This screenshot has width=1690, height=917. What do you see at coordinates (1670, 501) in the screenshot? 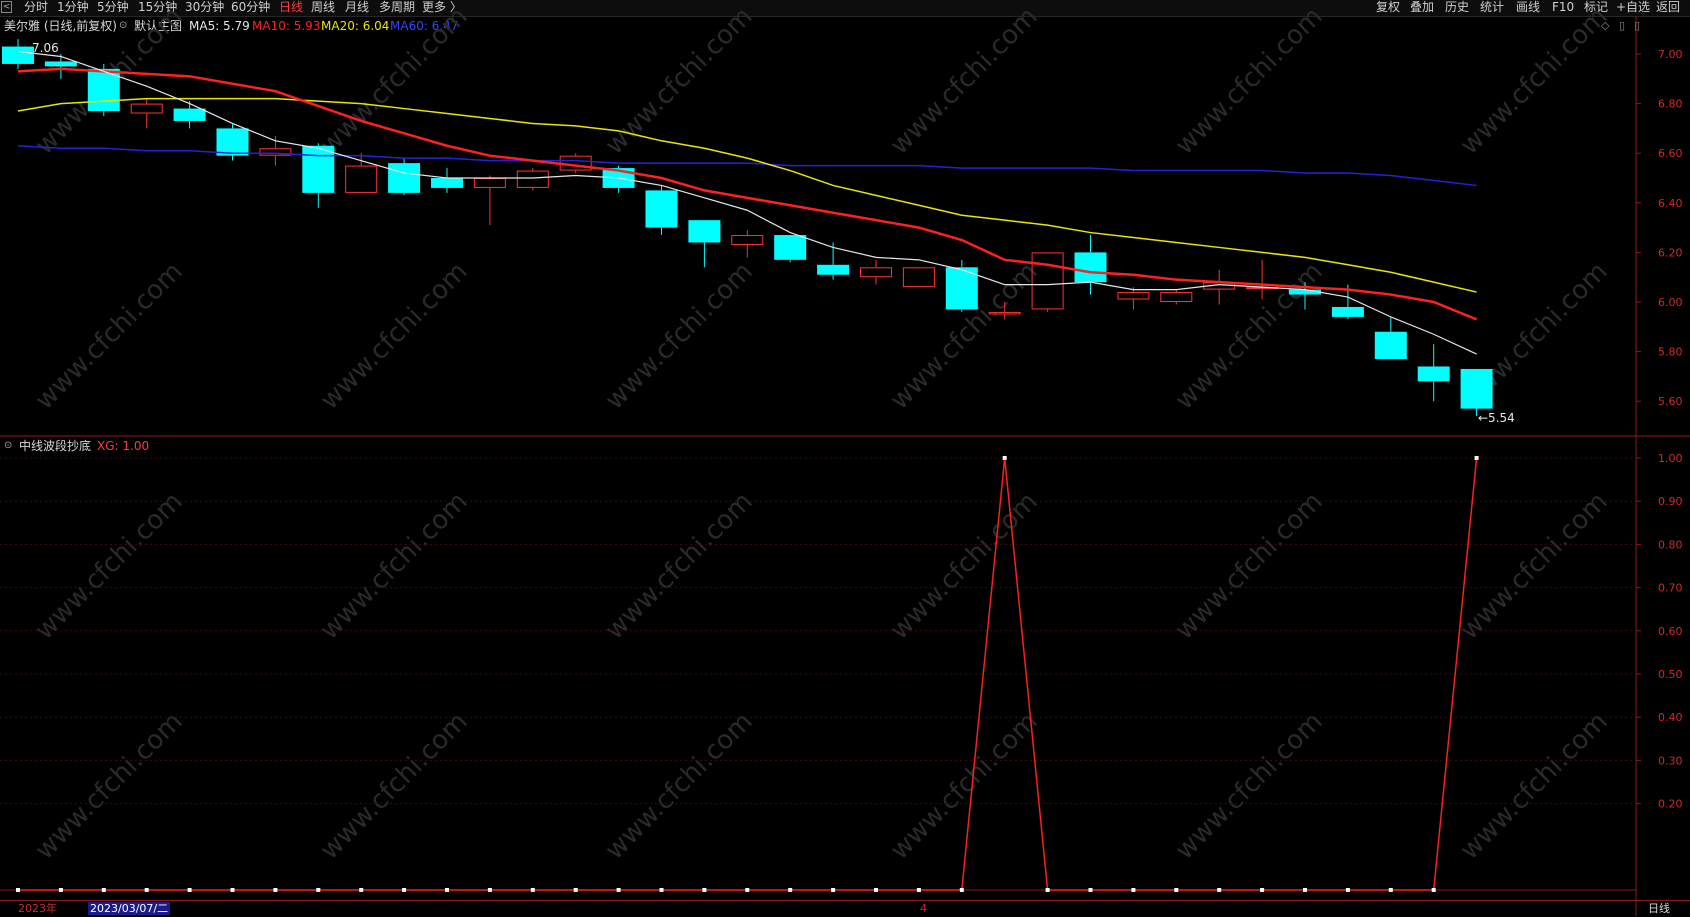
I see `indicator-tick-label: 0.90` at bounding box center [1670, 501].